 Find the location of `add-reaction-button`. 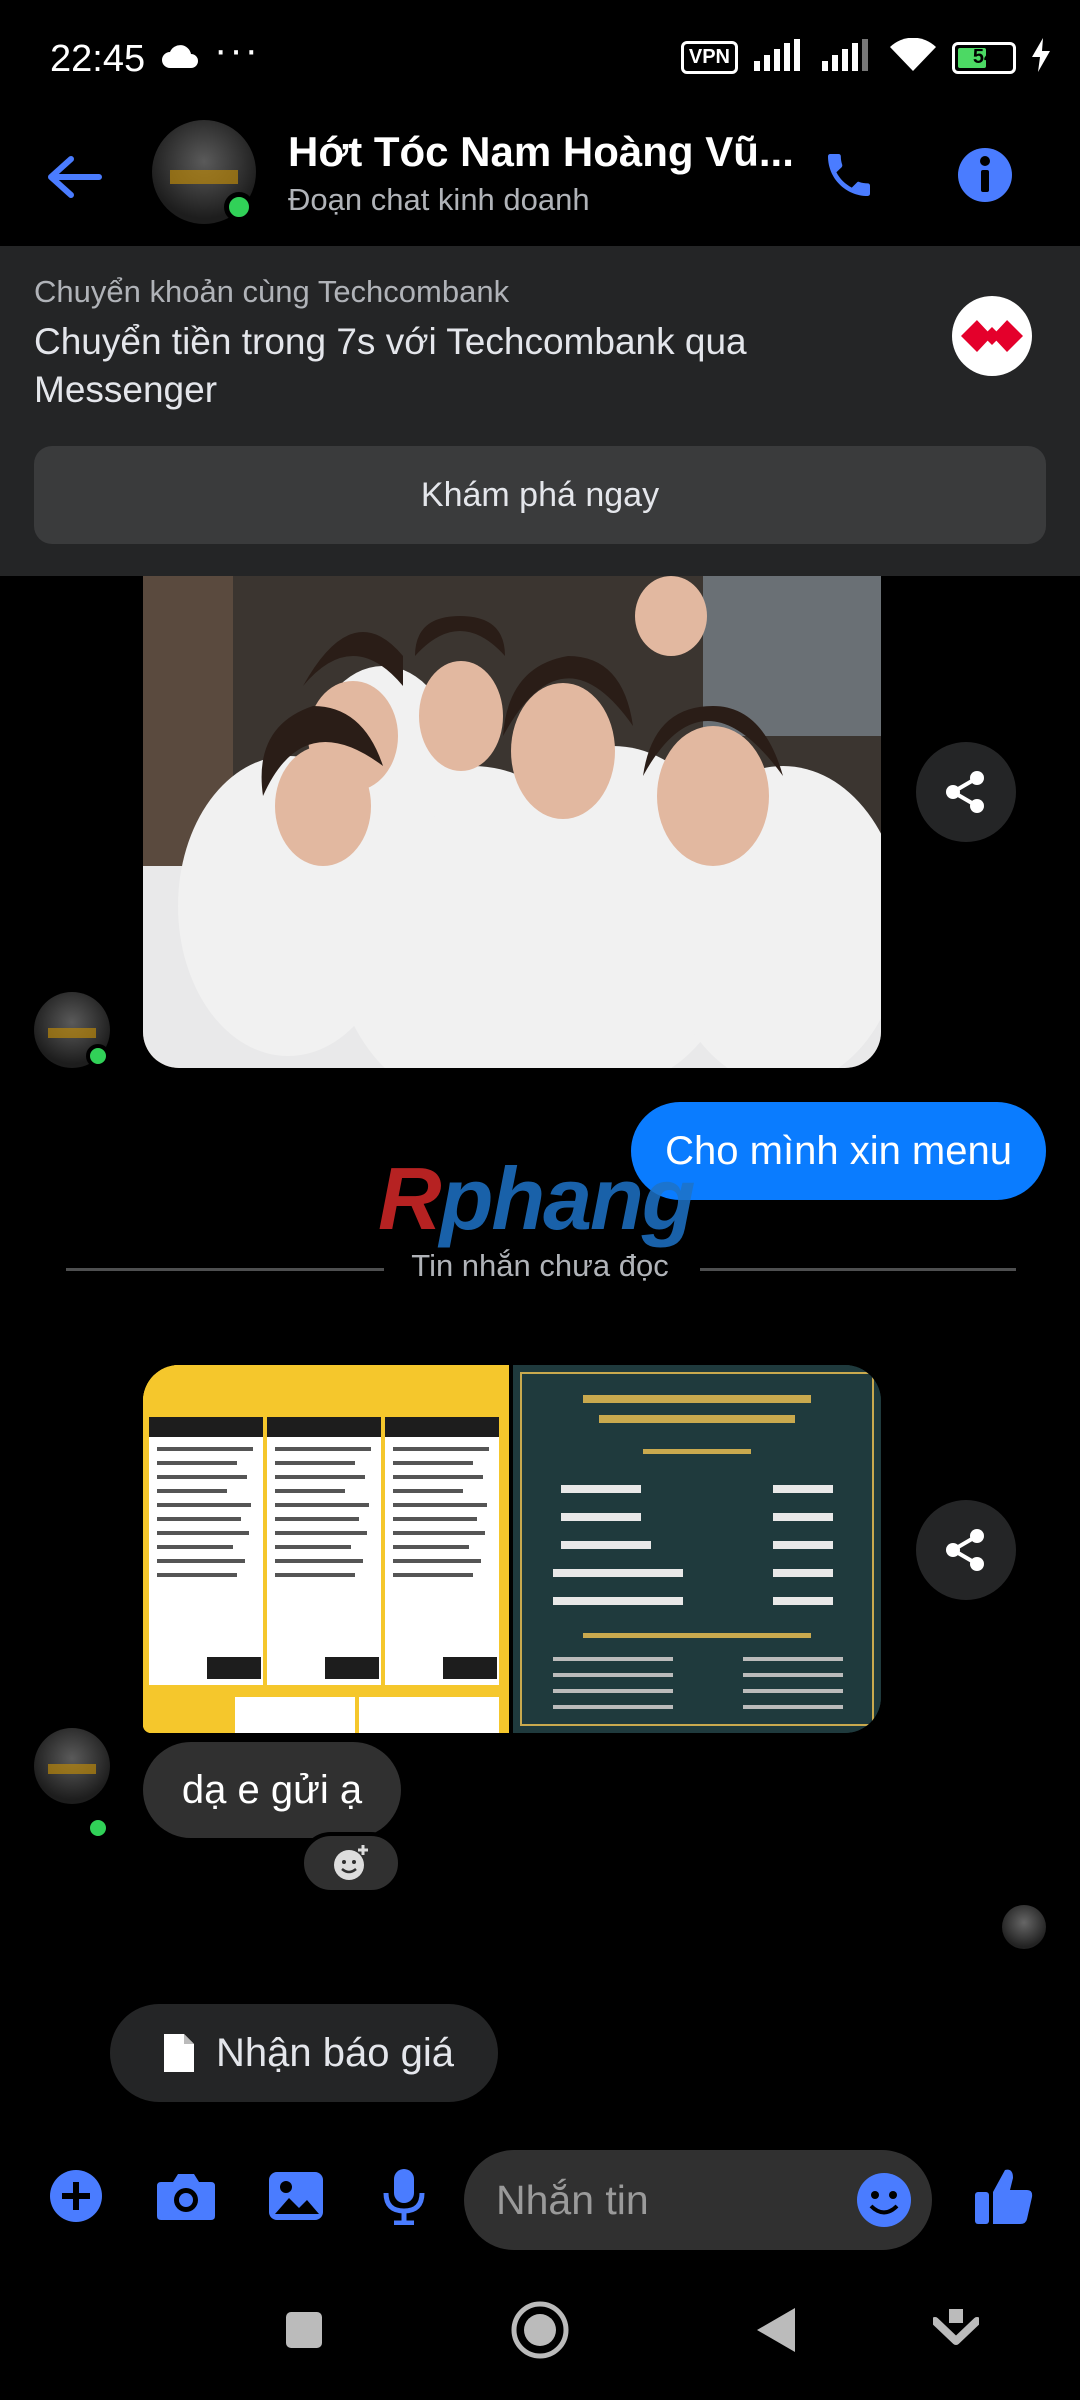

add-reaction-button is located at coordinates (351, 1863).